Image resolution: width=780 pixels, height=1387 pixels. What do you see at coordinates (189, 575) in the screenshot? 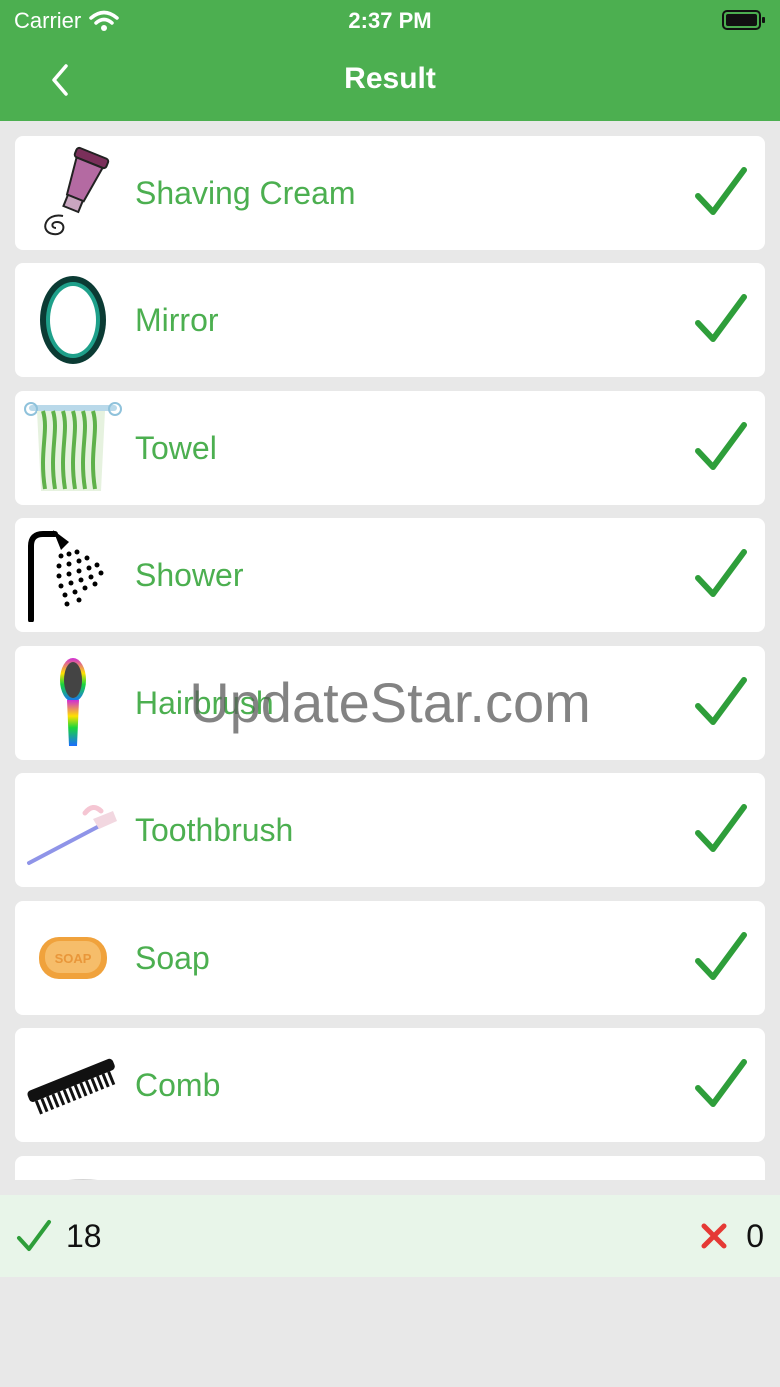
I see `item-label: Shower` at bounding box center [189, 575].